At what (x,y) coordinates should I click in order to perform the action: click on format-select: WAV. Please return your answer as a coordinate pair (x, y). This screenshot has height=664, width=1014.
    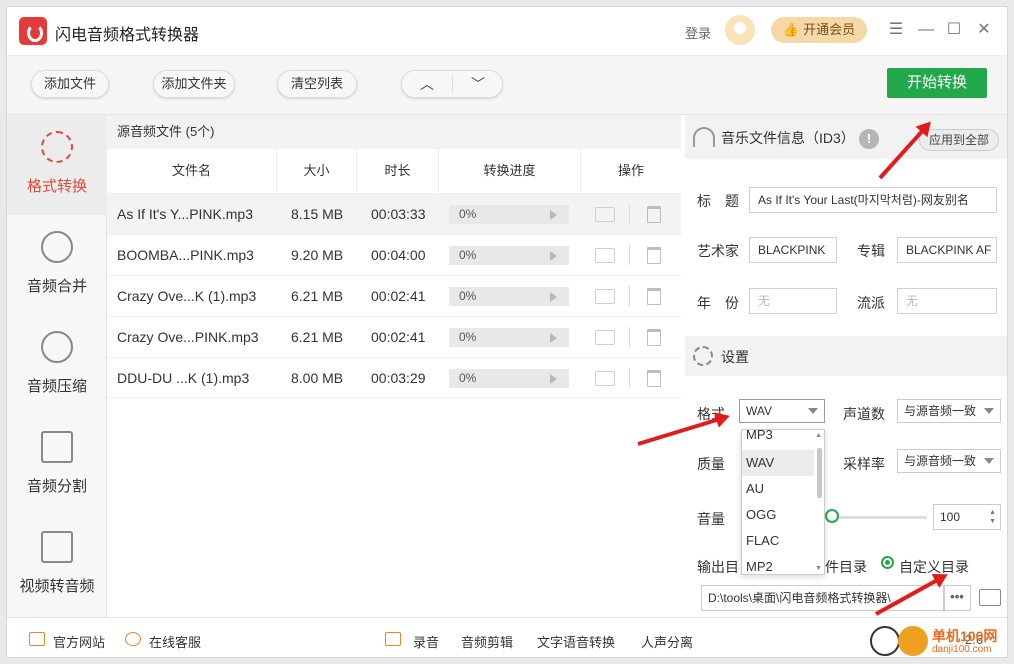
    Looking at the image, I should click on (782, 411).